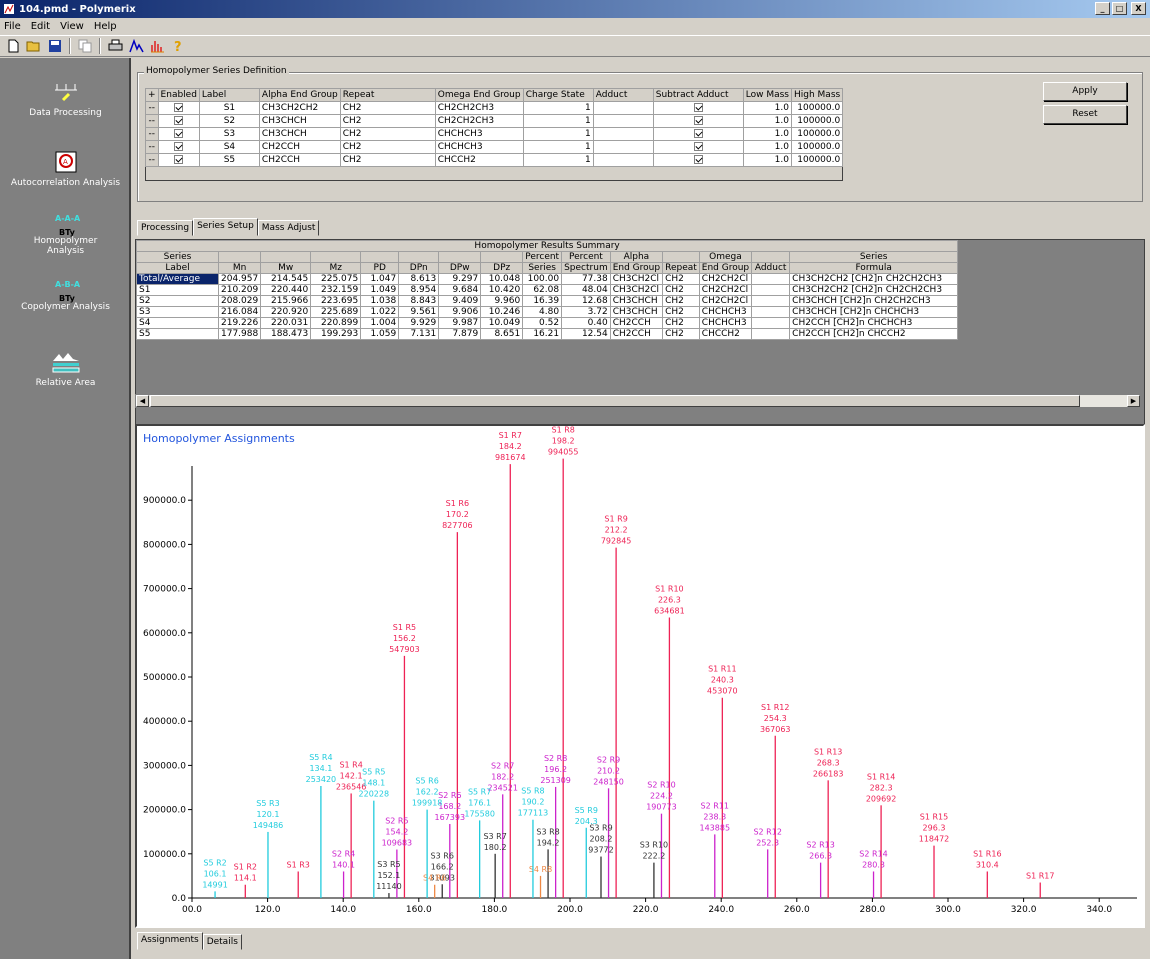 Image resolution: width=1150 pixels, height=959 pixels. Describe the element at coordinates (380, 323) in the screenshot. I see `cell: 1.004` at that location.